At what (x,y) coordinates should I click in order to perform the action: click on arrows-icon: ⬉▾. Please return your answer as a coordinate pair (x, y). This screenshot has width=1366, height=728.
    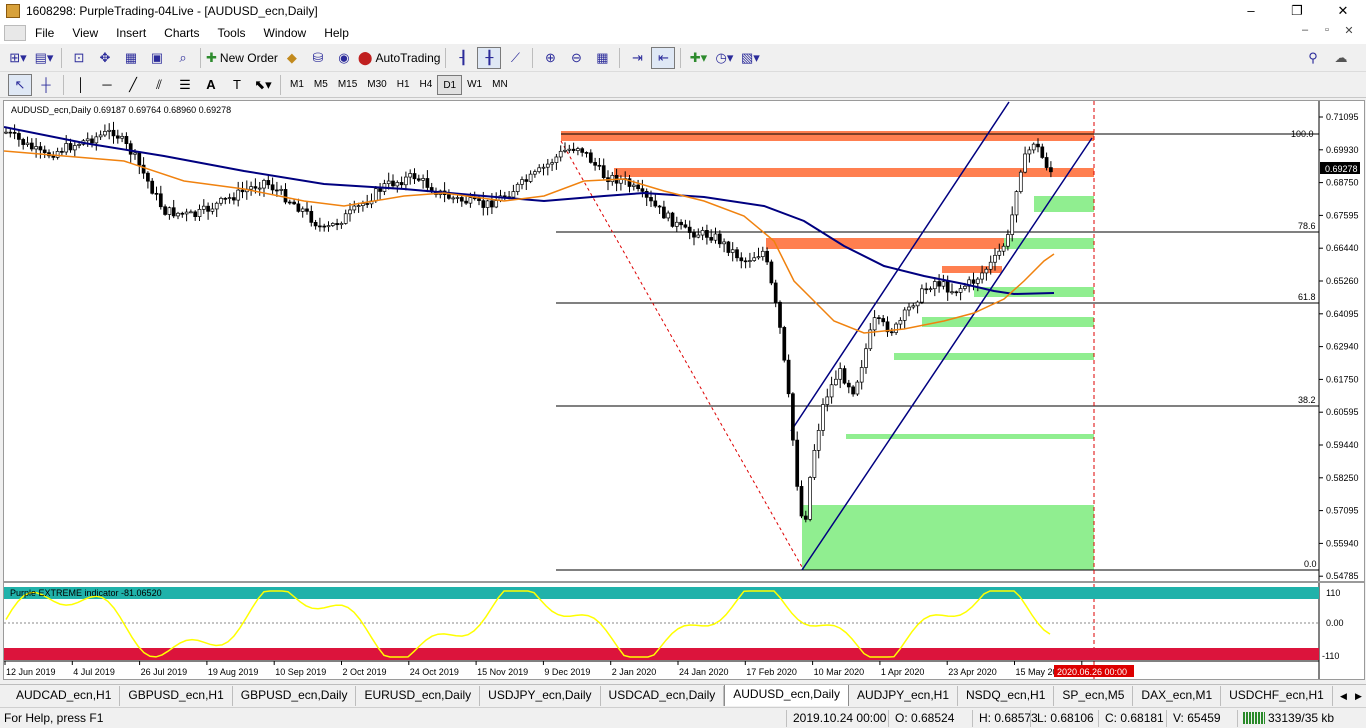
    Looking at the image, I should click on (263, 85).